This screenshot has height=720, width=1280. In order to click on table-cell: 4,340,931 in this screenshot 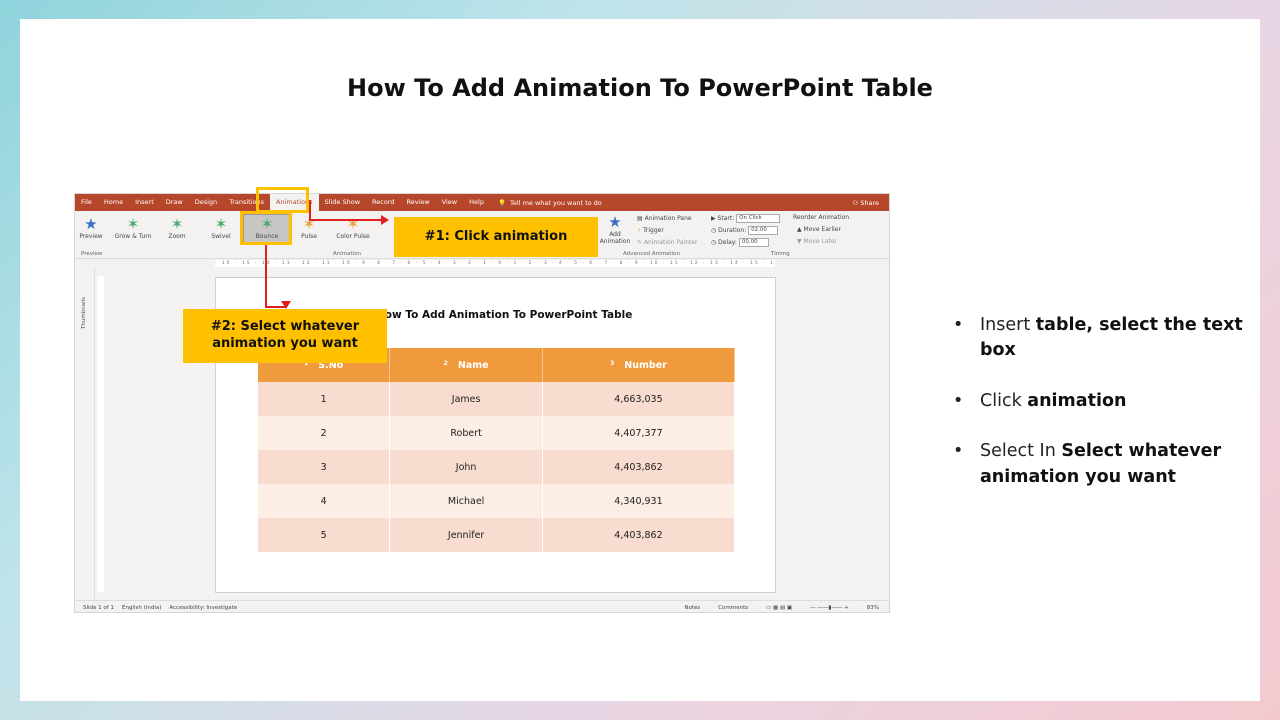, I will do `click(639, 501)`.